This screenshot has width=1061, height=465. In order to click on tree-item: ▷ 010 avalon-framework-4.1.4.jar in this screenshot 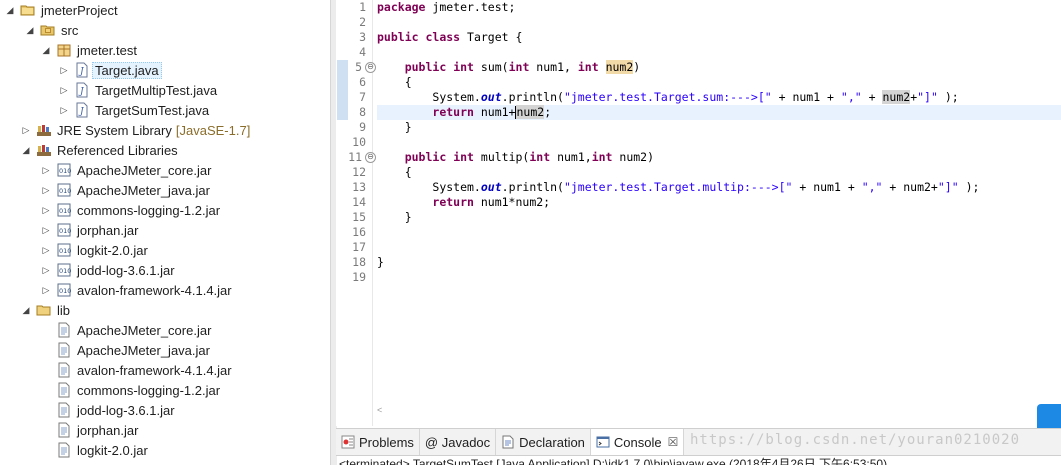, I will do `click(136, 290)`.